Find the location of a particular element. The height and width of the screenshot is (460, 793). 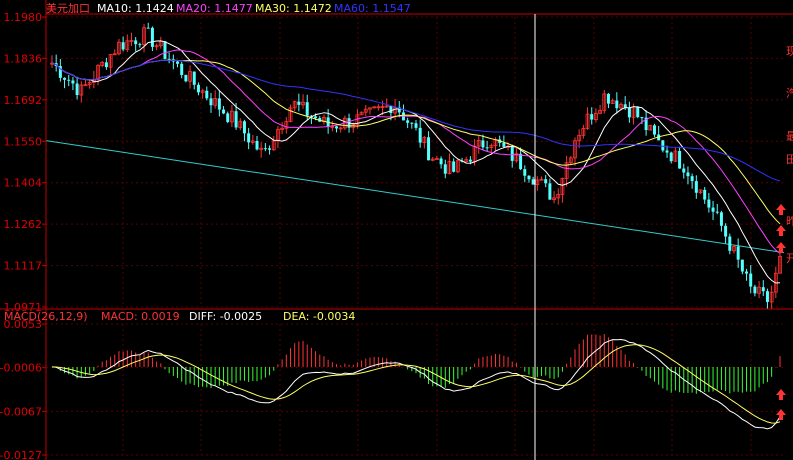

price-tick-label: 1.1836 is located at coordinates (23, 58).